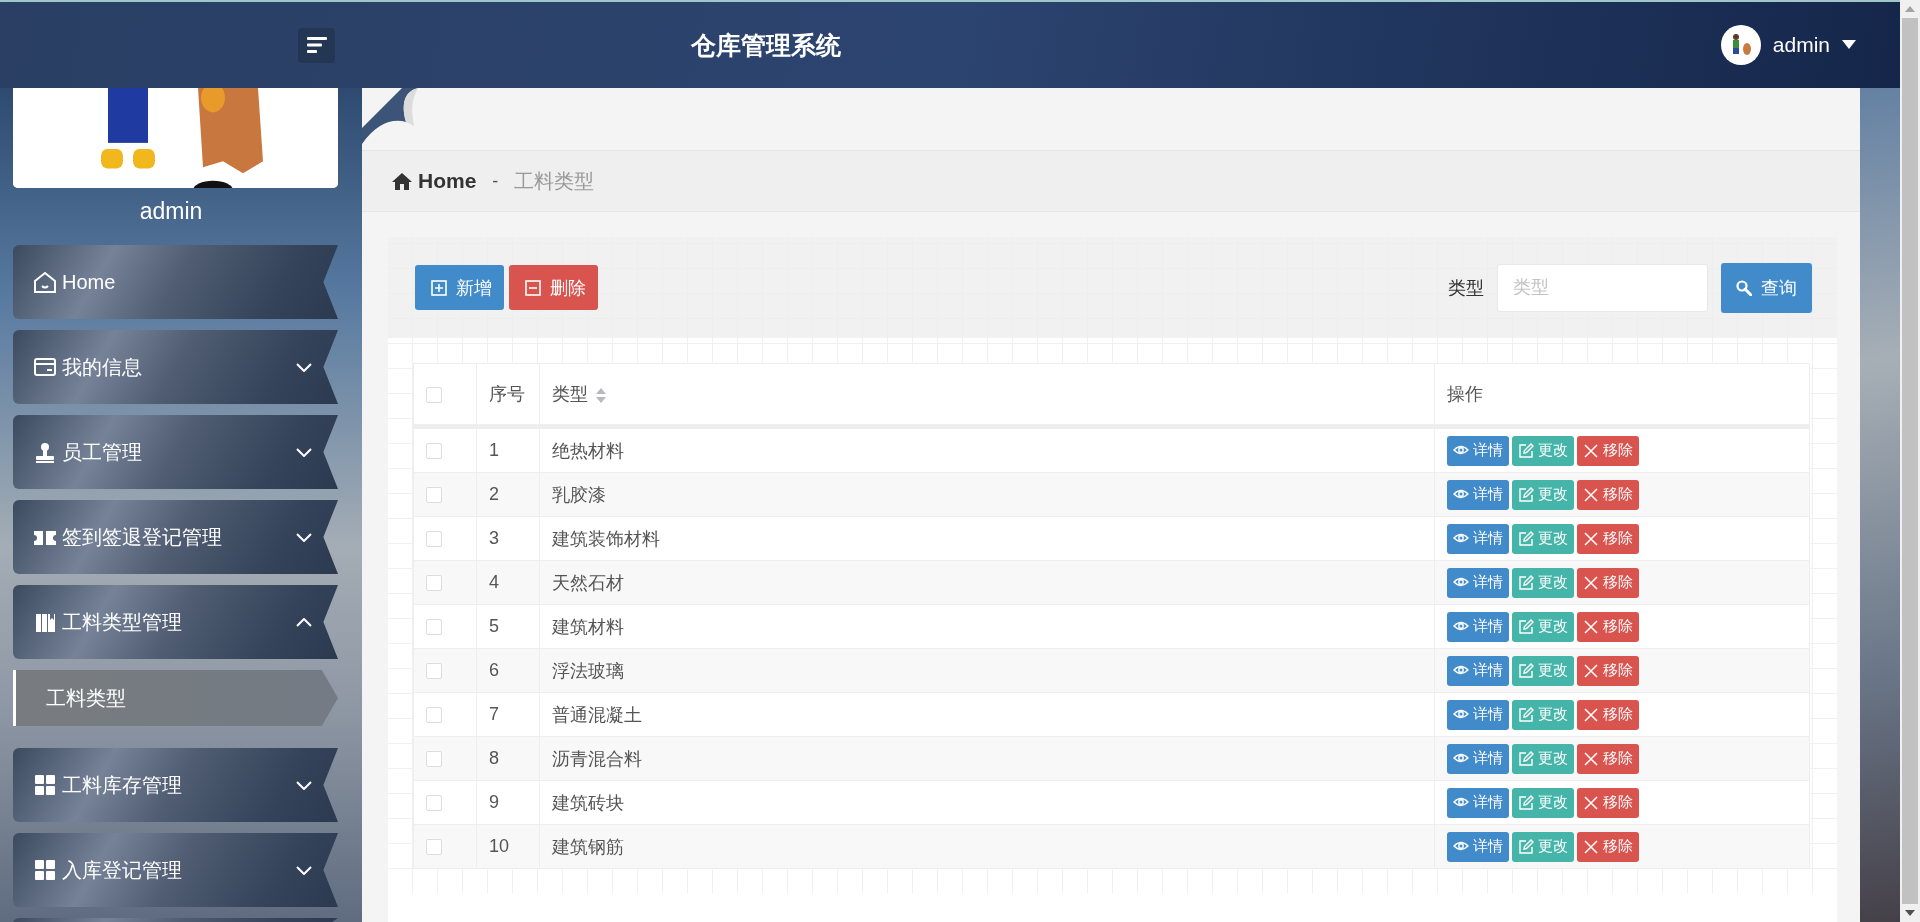 The image size is (1920, 922). I want to click on search-button: 查询, so click(1766, 287).